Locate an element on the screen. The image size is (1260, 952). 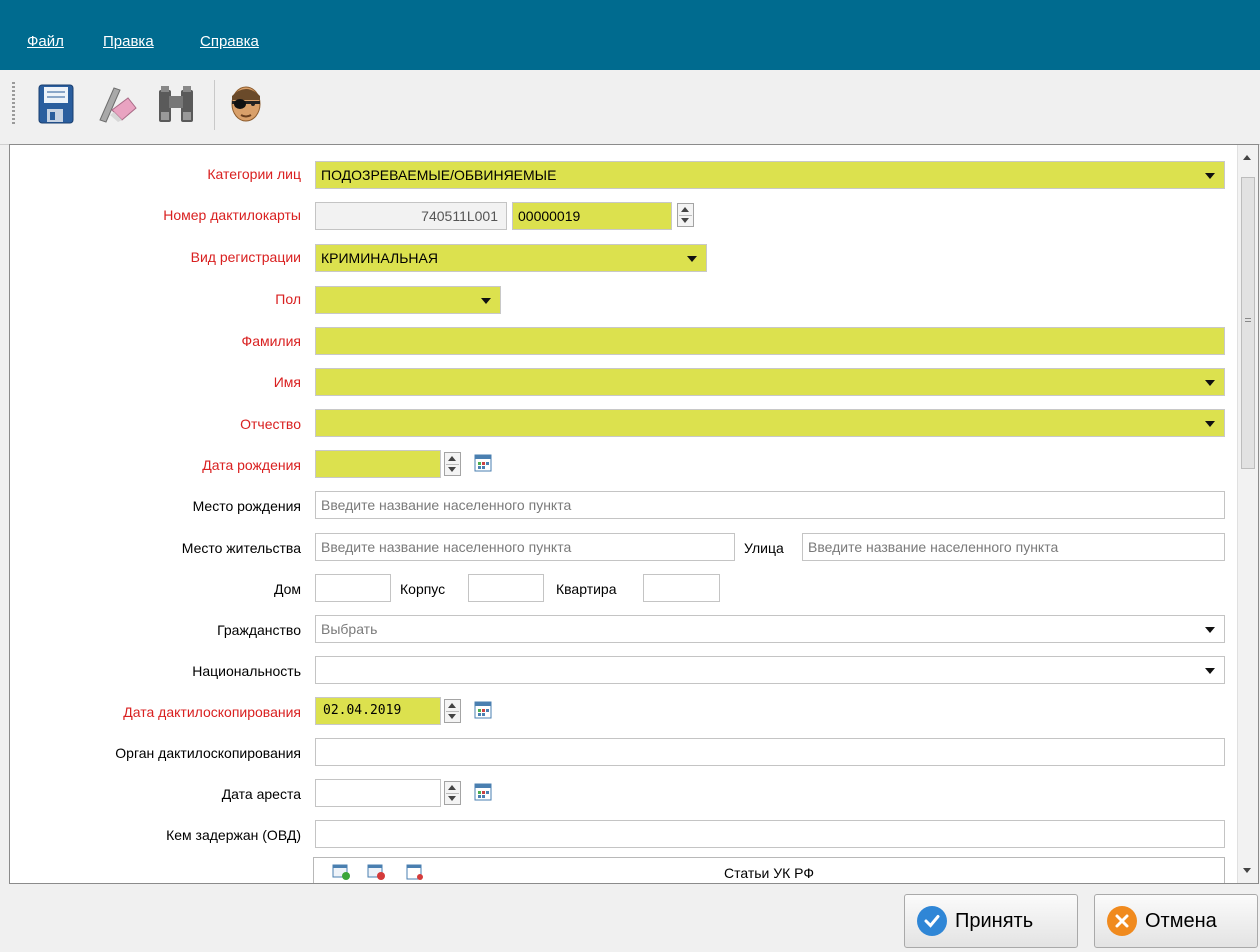
label-category: Категории лиц is located at coordinates (254, 174).